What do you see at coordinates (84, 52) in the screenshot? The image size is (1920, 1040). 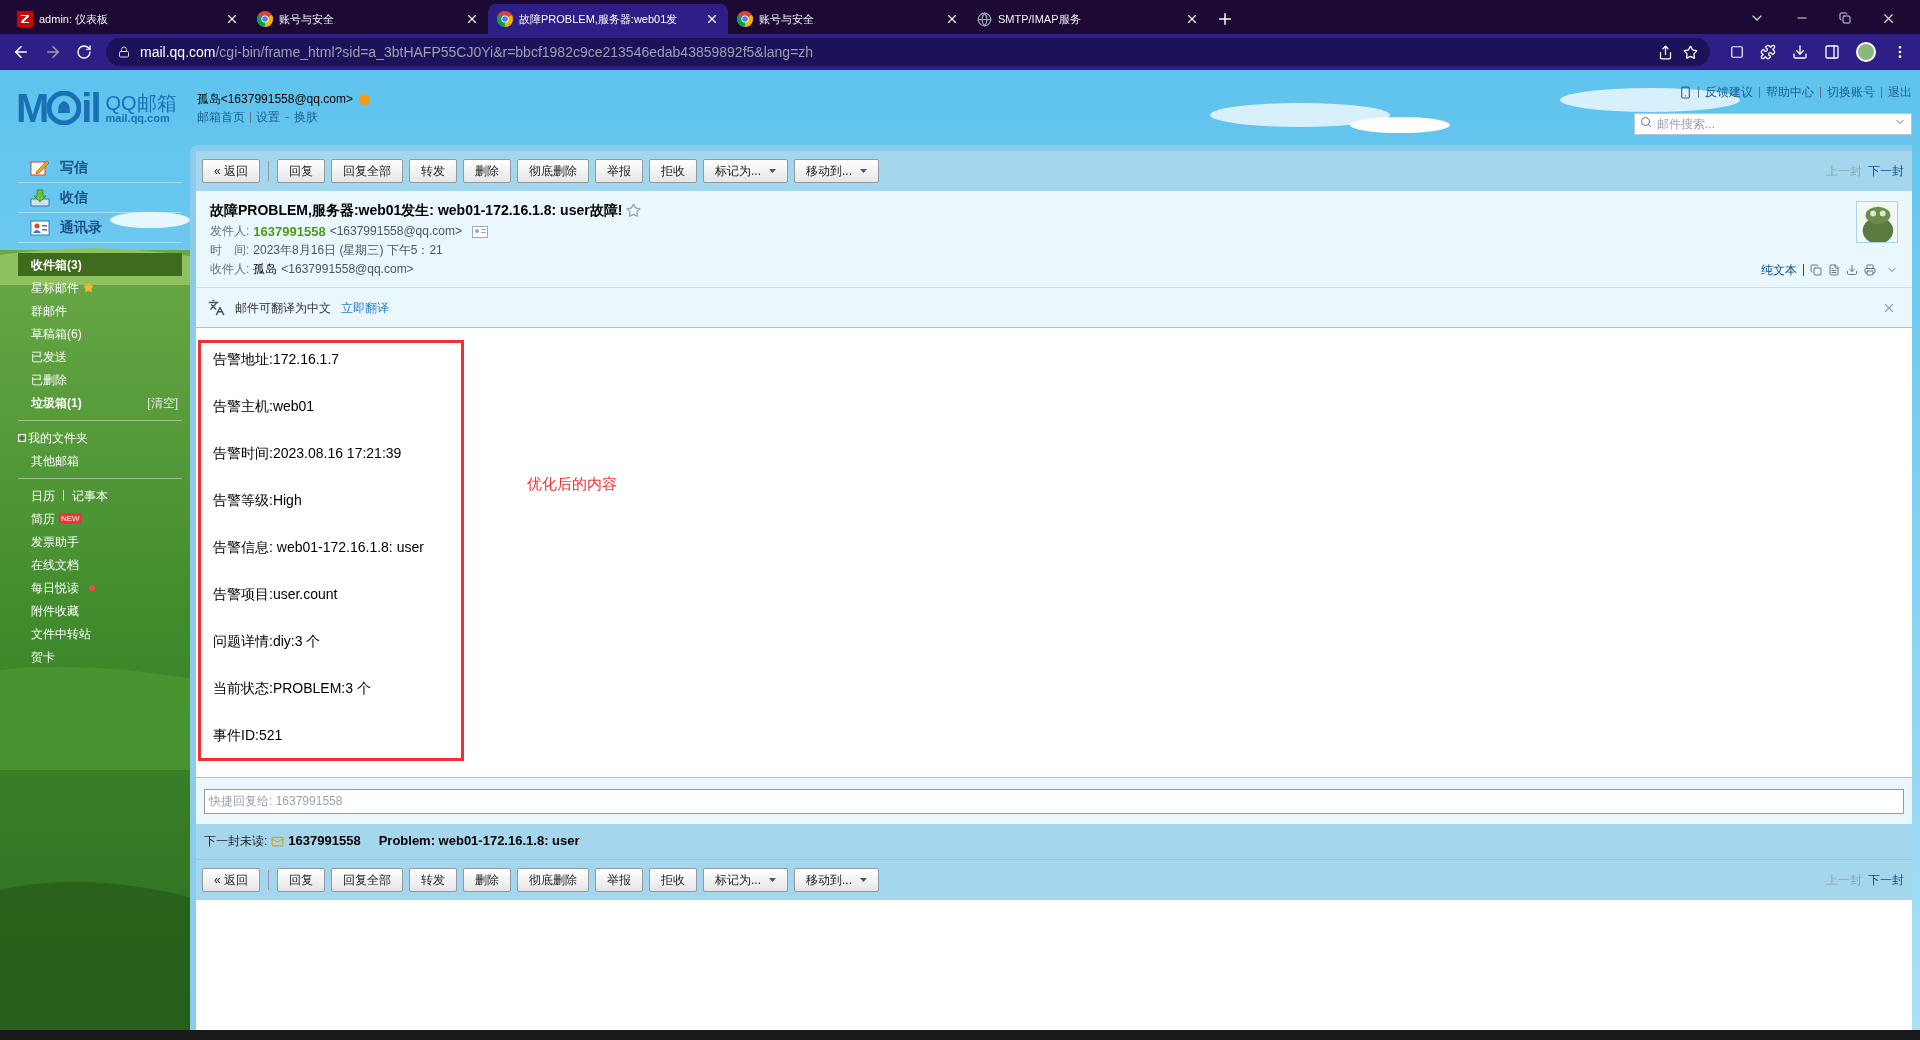 I see `reload-icon` at bounding box center [84, 52].